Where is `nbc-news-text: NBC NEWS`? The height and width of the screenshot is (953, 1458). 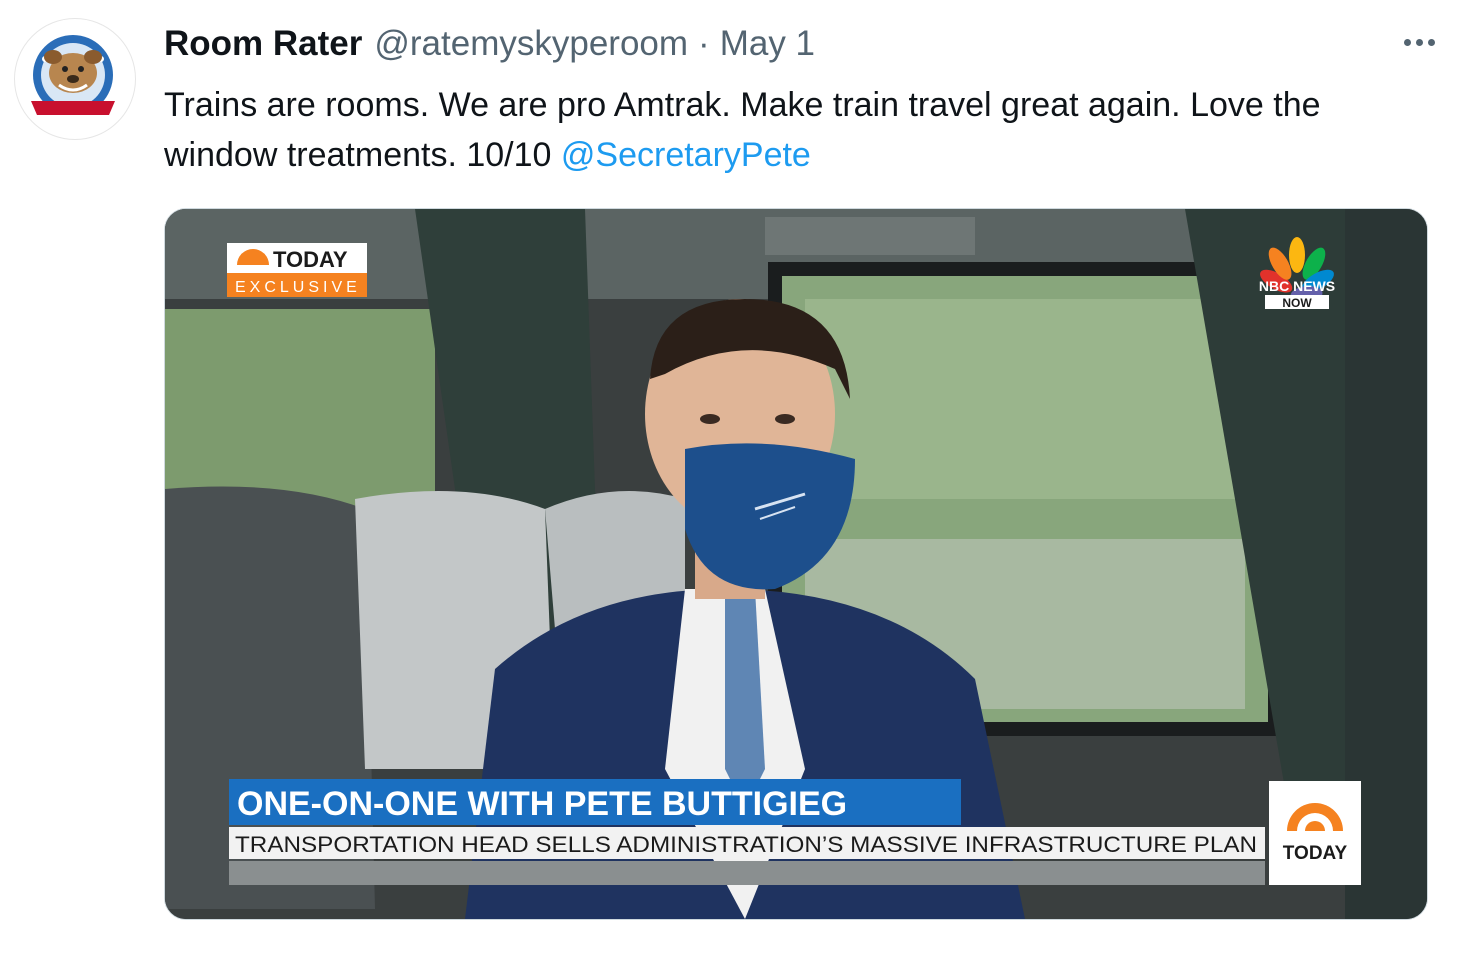
nbc-news-text: NBC NEWS is located at coordinates (1297, 286).